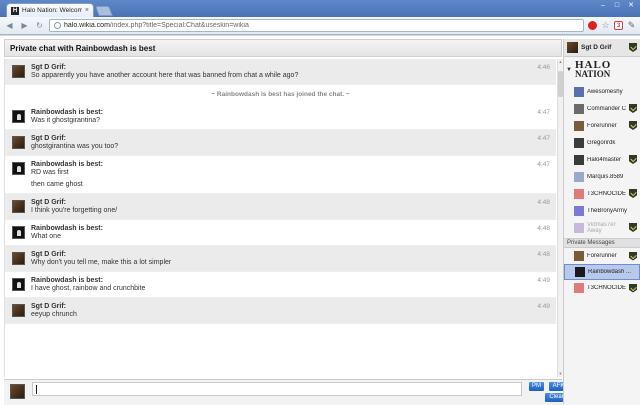  Describe the element at coordinates (50, 172) in the screenshot. I see `message-text: RD was first` at that location.